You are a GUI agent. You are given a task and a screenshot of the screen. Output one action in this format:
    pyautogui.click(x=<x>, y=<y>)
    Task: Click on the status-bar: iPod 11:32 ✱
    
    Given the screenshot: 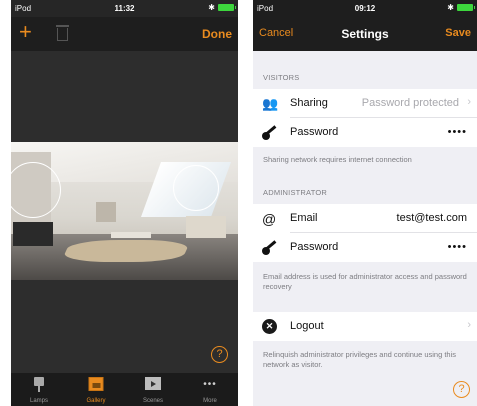 What is the action you would take?
    pyautogui.click(x=124, y=8)
    